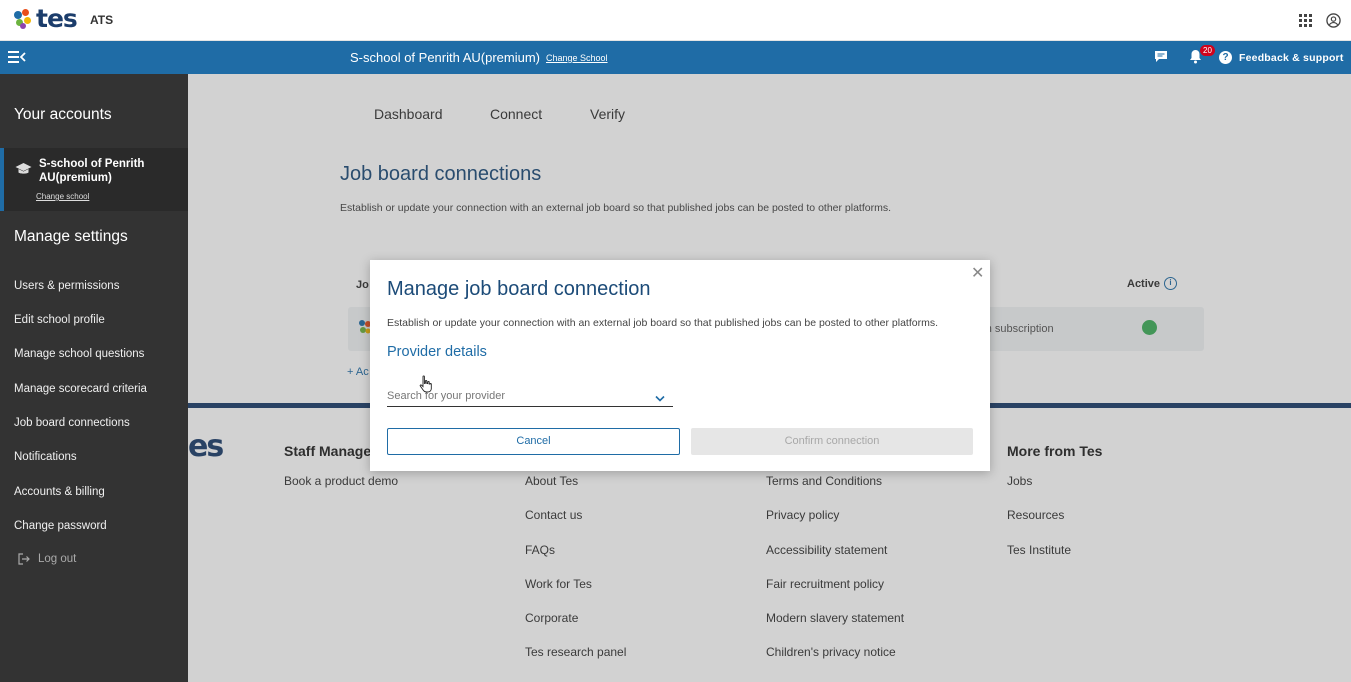 This screenshot has width=1351, height=682. Describe the element at coordinates (519, 289) in the screenshot. I see `modal-title: Manage job board connection` at that location.